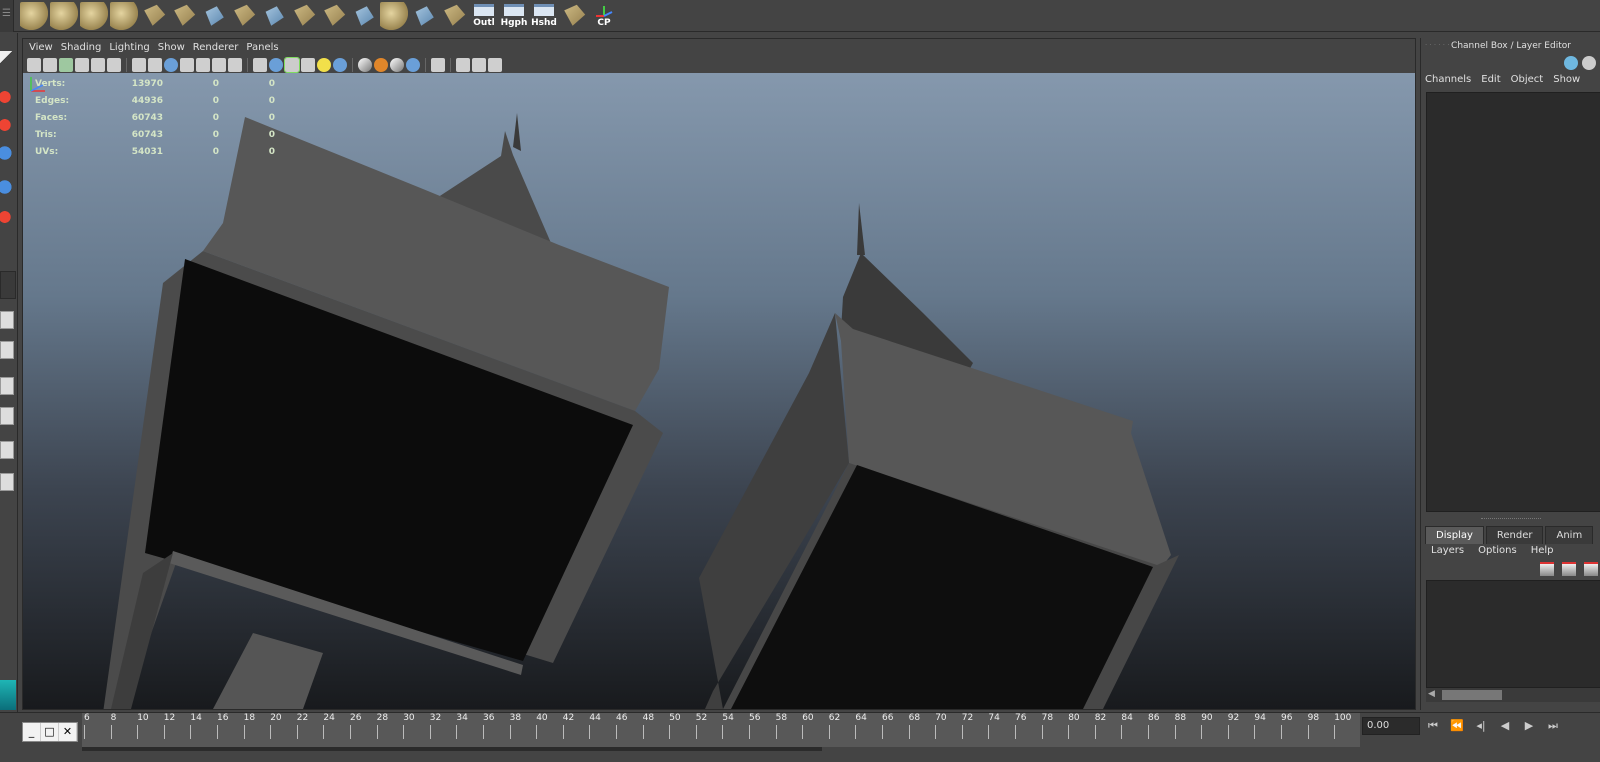 The image size is (1600, 762). I want to click on extrude-icon, so click(245, 15).